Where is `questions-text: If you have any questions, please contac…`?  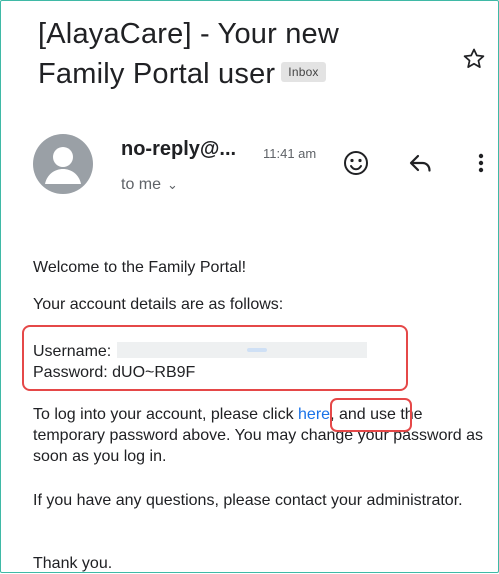 questions-text: If you have any questions, please contac… is located at coordinates (248, 500).